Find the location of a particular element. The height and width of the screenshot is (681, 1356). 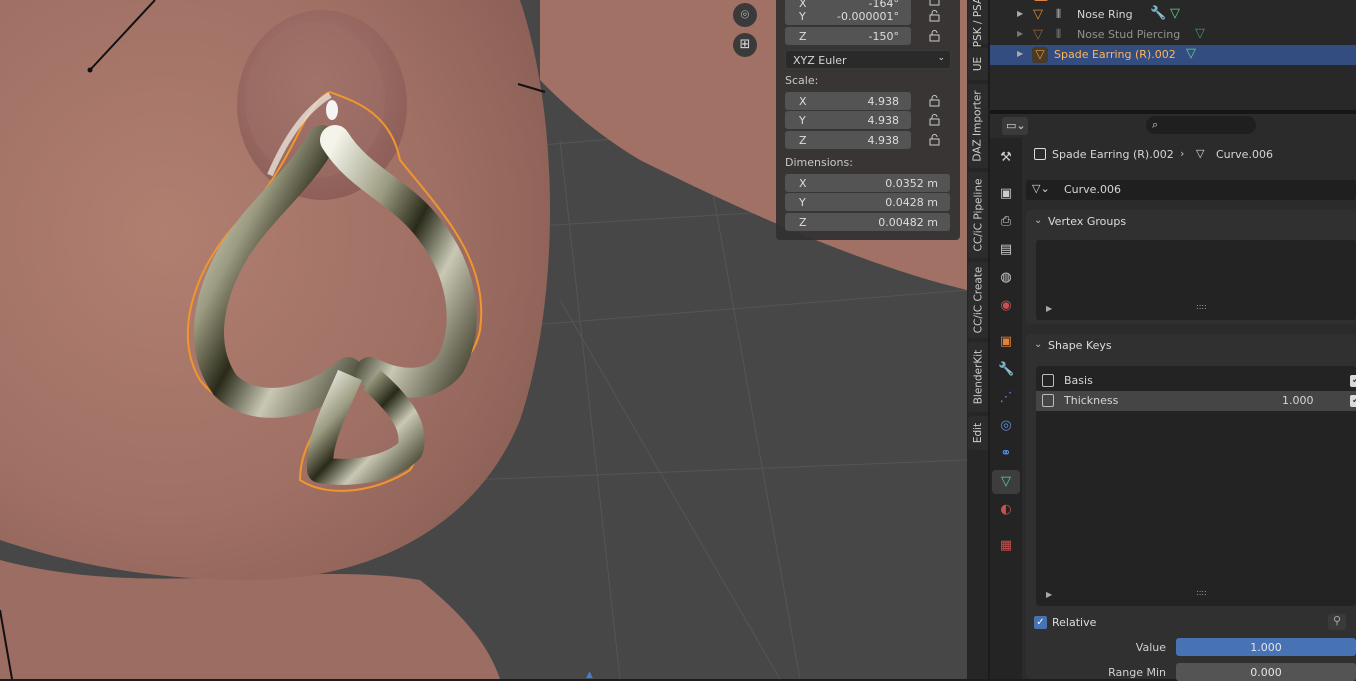

render-tab-icon: ▣ is located at coordinates (1006, 194).